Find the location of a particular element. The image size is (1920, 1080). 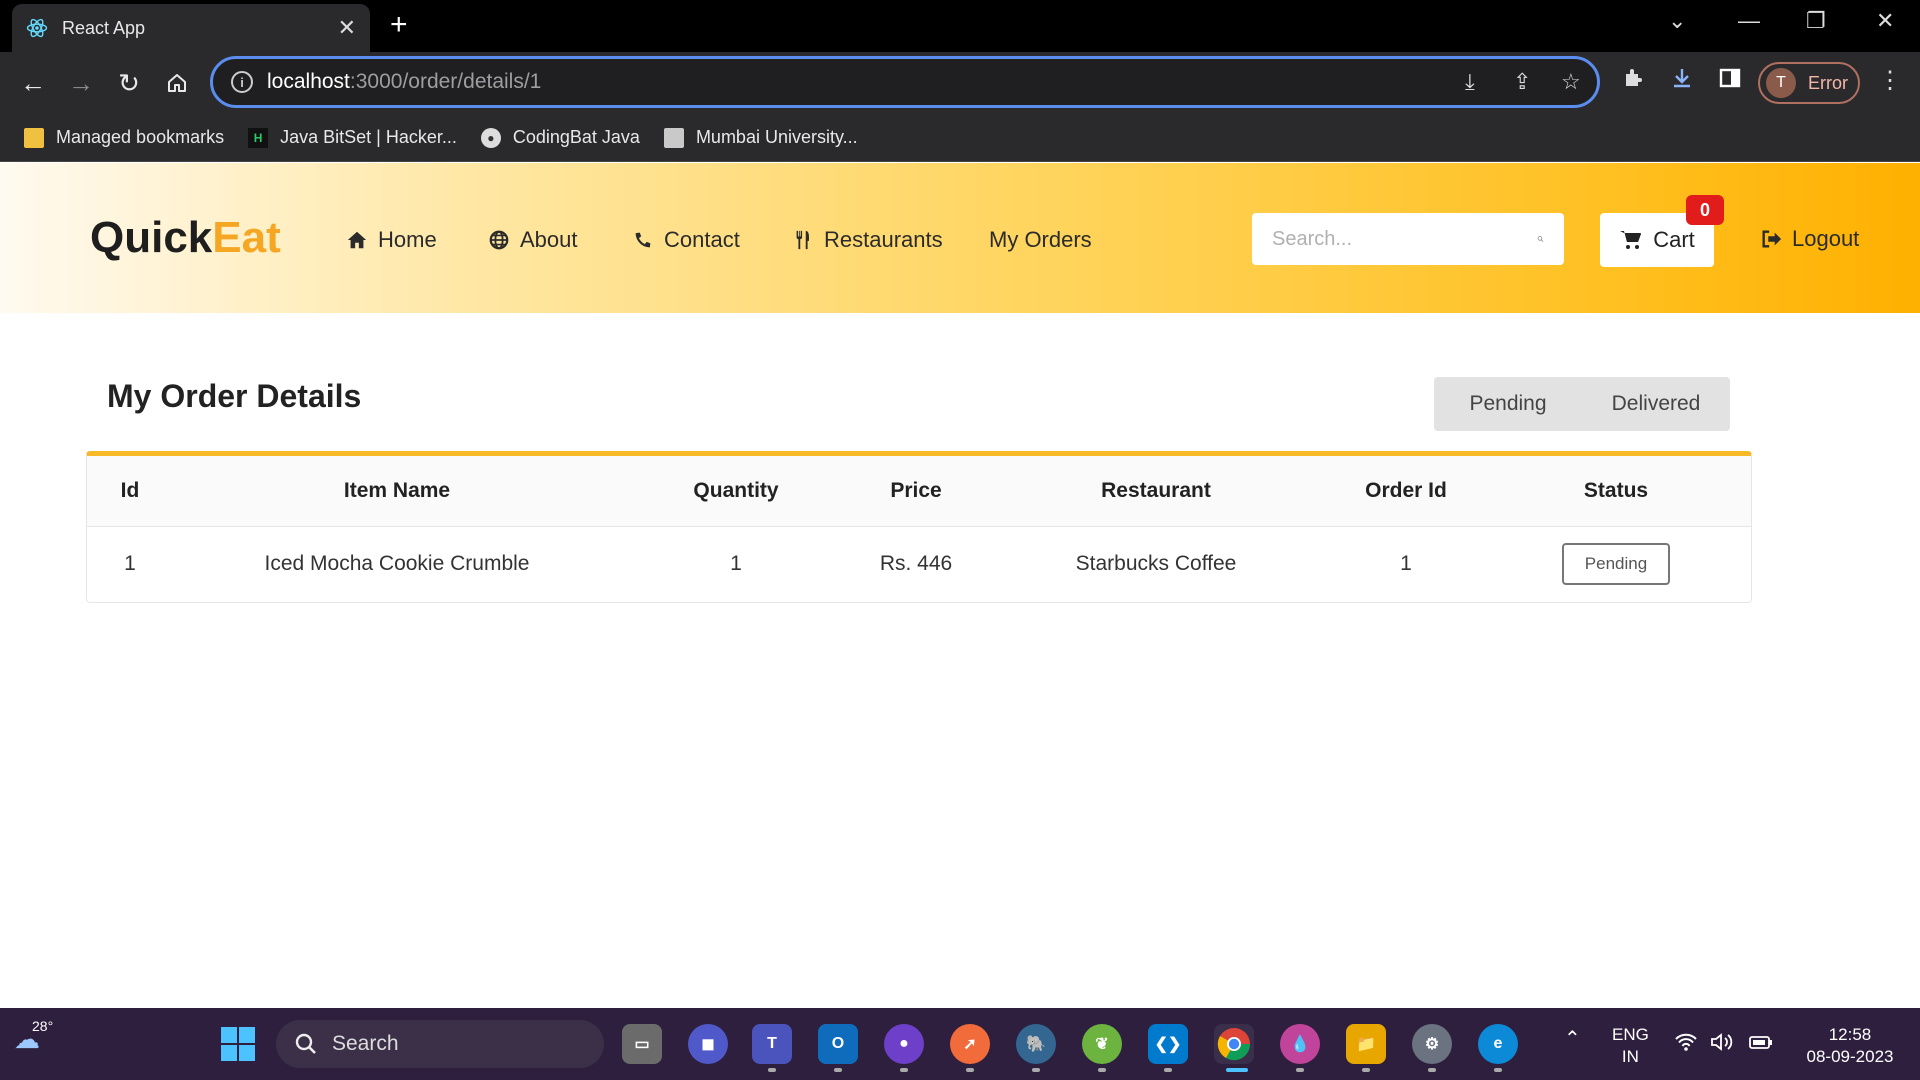

nav-about: About is located at coordinates (533, 240).